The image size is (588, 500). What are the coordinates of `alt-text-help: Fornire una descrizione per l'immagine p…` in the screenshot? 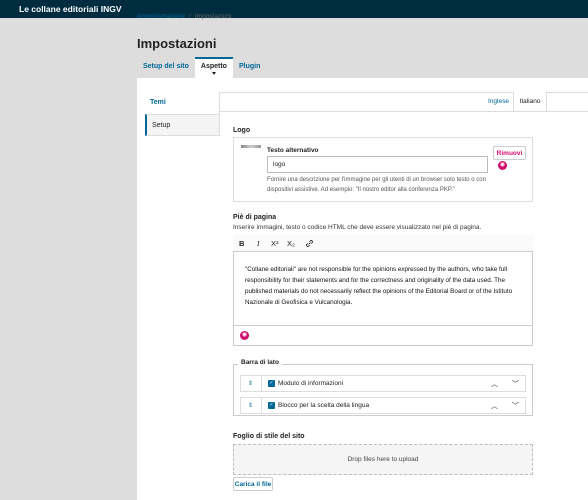 It's located at (376, 185).